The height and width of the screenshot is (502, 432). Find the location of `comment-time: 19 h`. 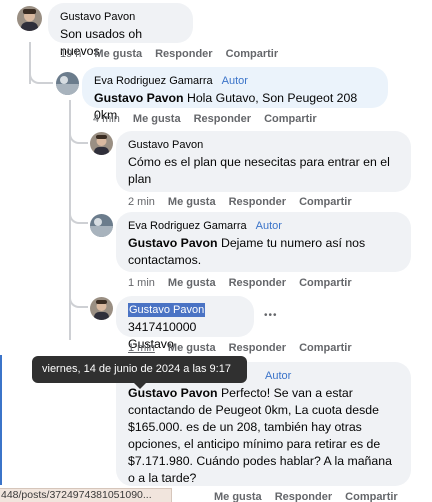

comment-time: 19 h is located at coordinates (70, 54).